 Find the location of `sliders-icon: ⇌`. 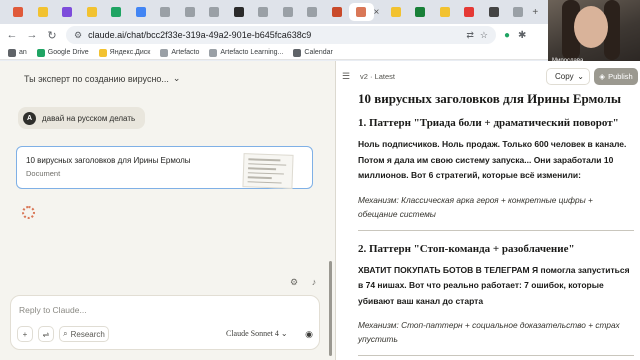

sliders-icon: ⇌ is located at coordinates (46, 334).